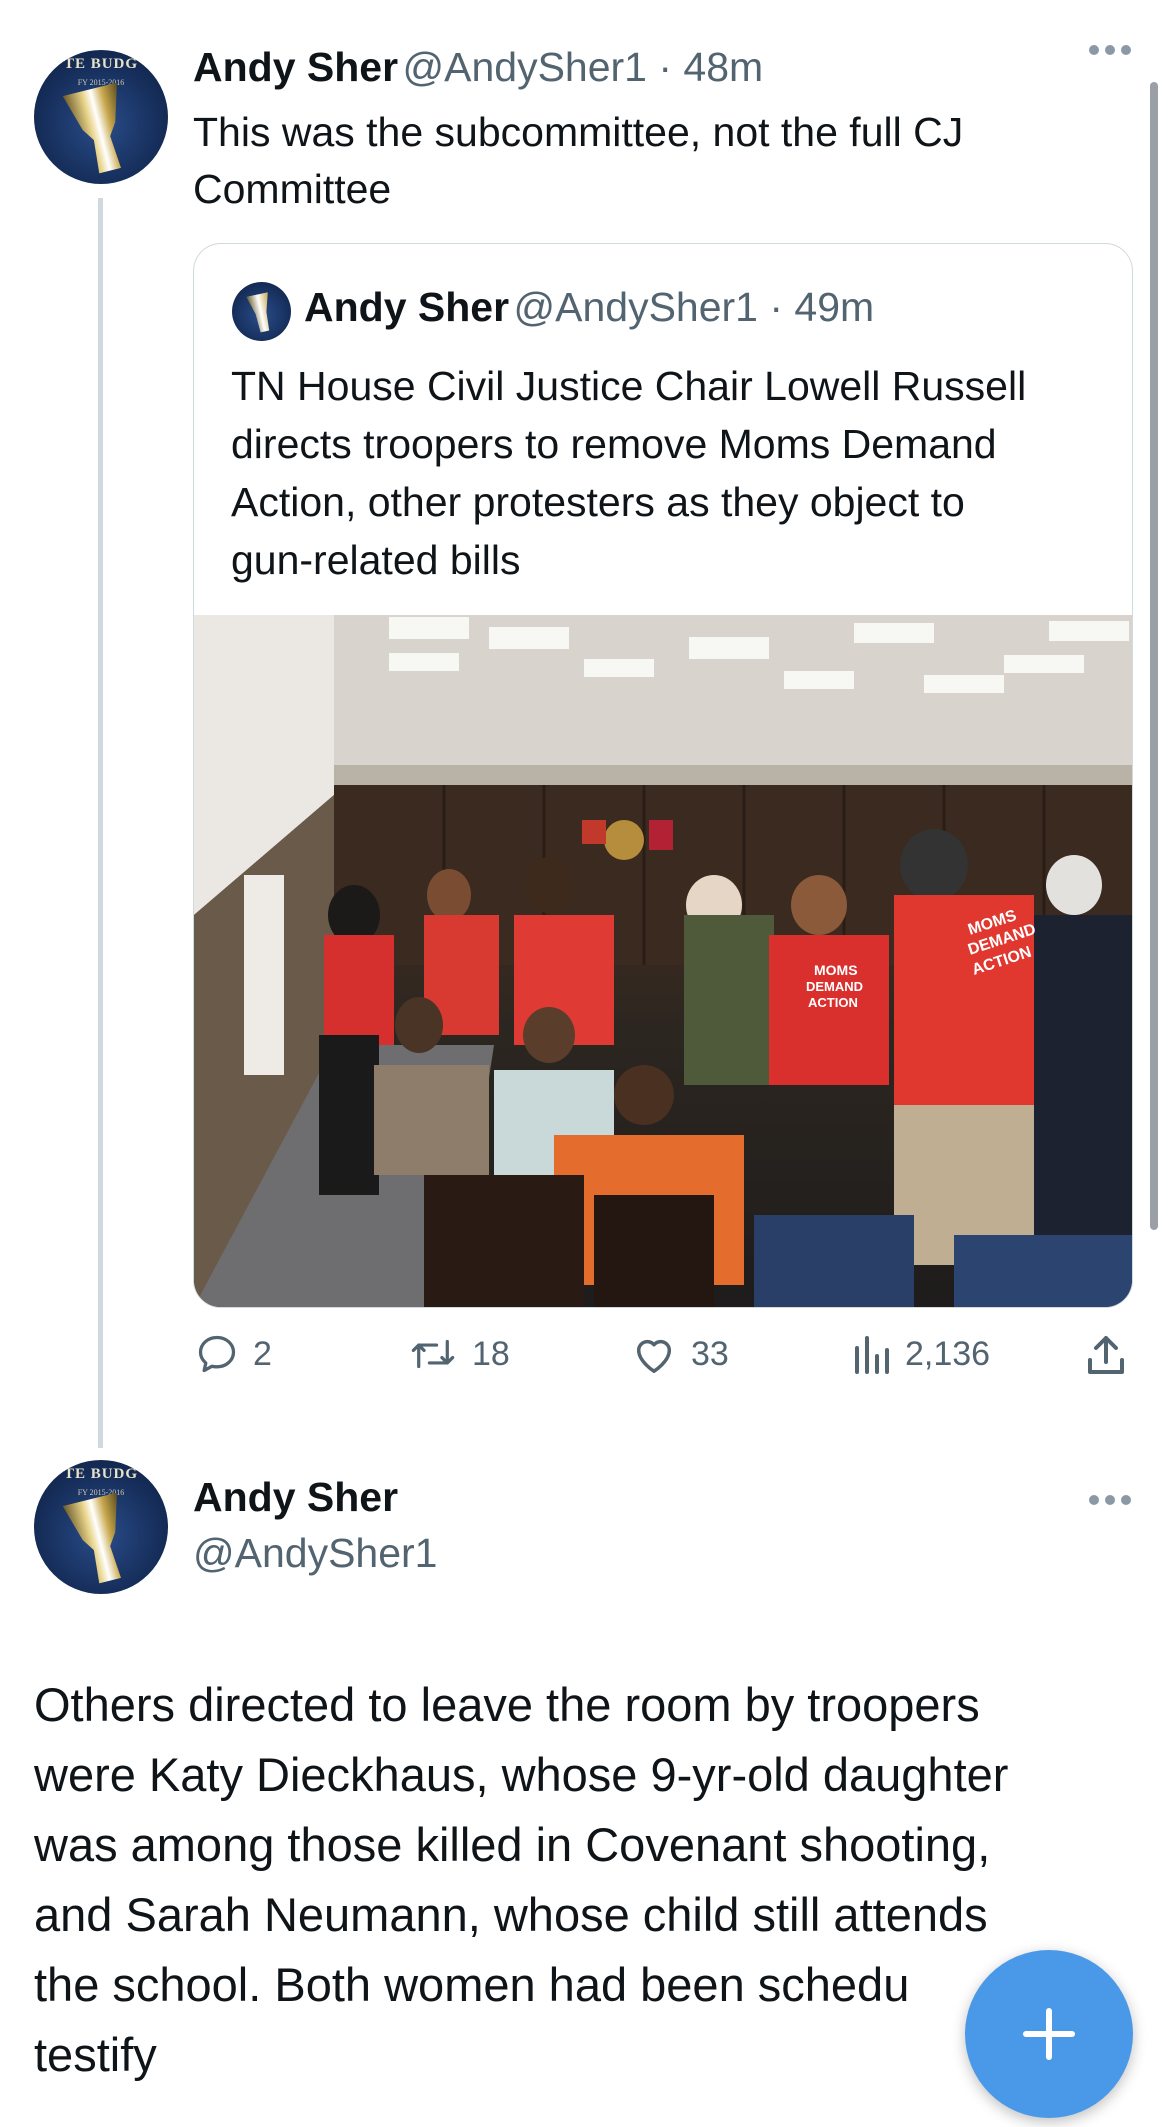 The image size is (1169, 2127). What do you see at coordinates (948, 1353) in the screenshot?
I see `views-count: 2,136` at bounding box center [948, 1353].